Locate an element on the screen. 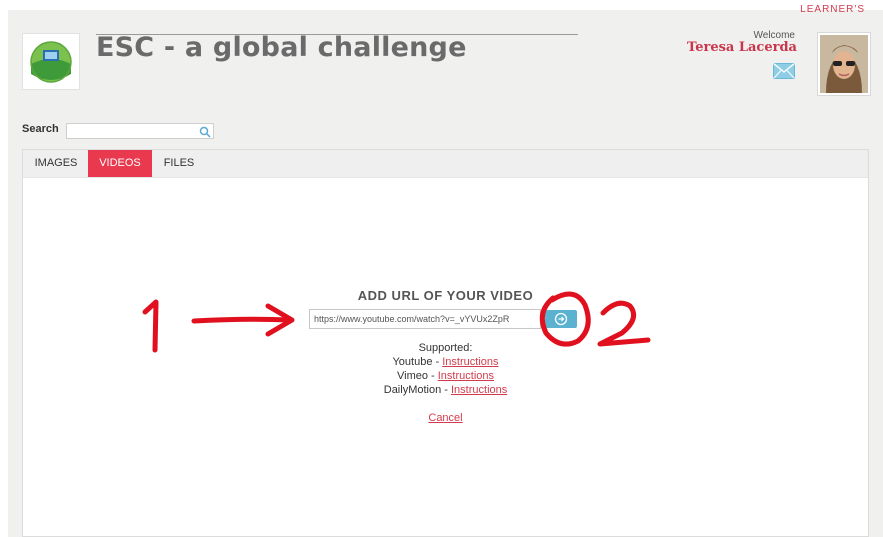  provider-youtube: Youtube - Instructions is located at coordinates (445, 362).